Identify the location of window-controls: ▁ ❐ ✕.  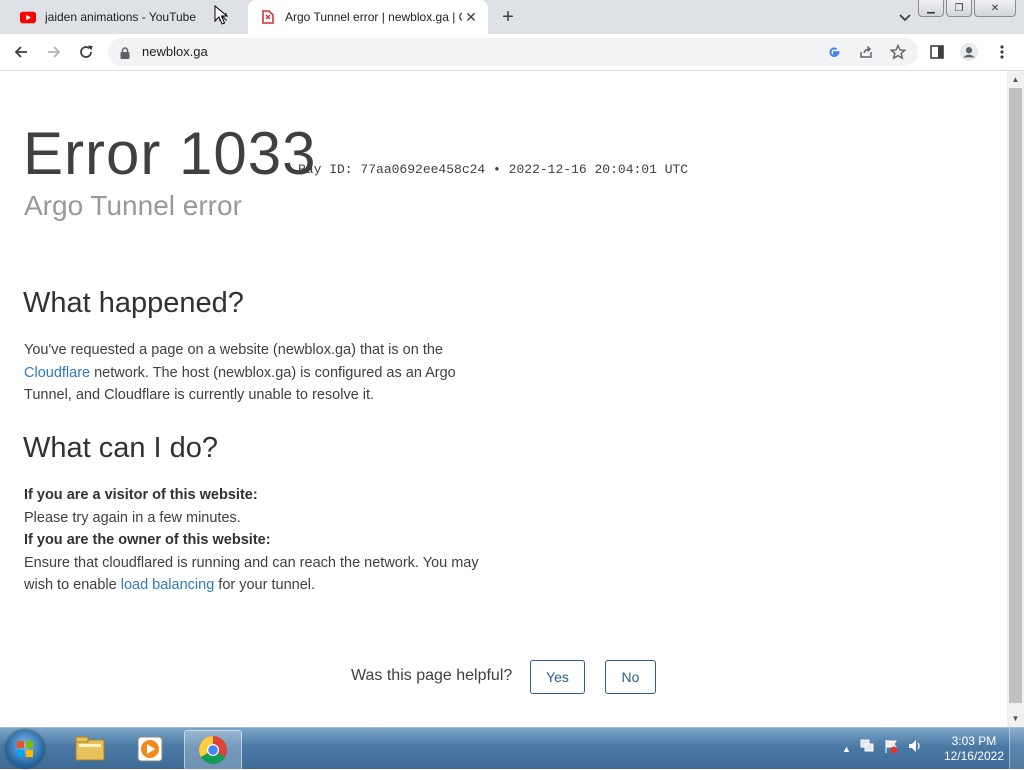
(967, 8).